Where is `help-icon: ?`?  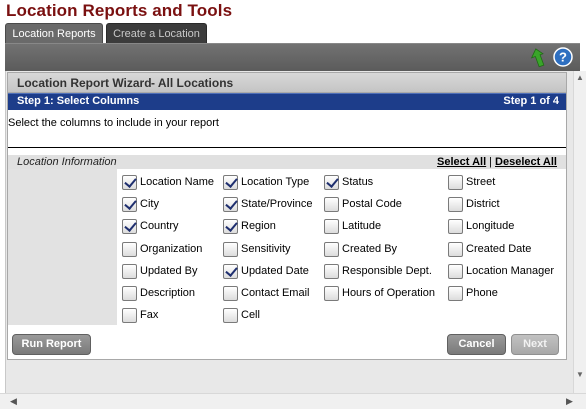
help-icon: ? is located at coordinates (563, 57).